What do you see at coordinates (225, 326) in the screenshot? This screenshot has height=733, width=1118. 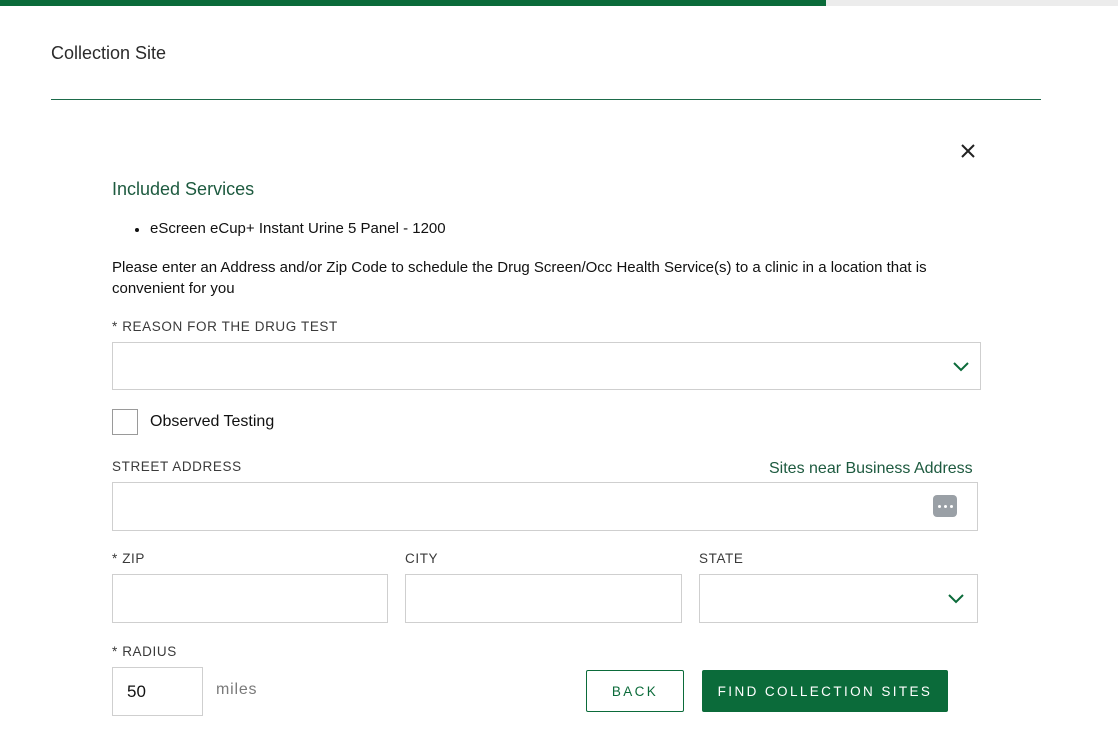 I see `reason-label: * REASON FOR THE DRUG TEST` at bounding box center [225, 326].